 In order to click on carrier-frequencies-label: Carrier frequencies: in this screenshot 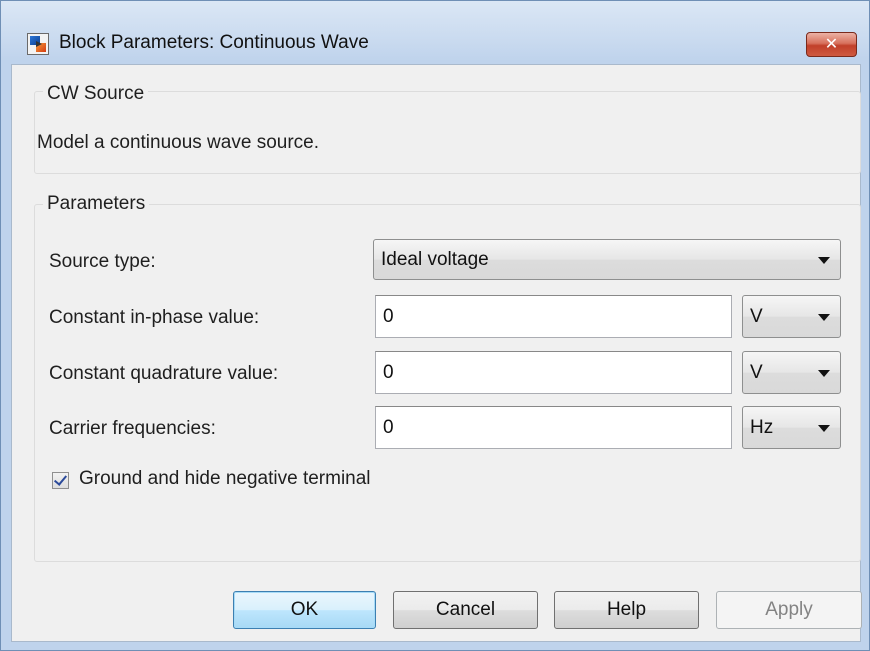, I will do `click(132, 428)`.